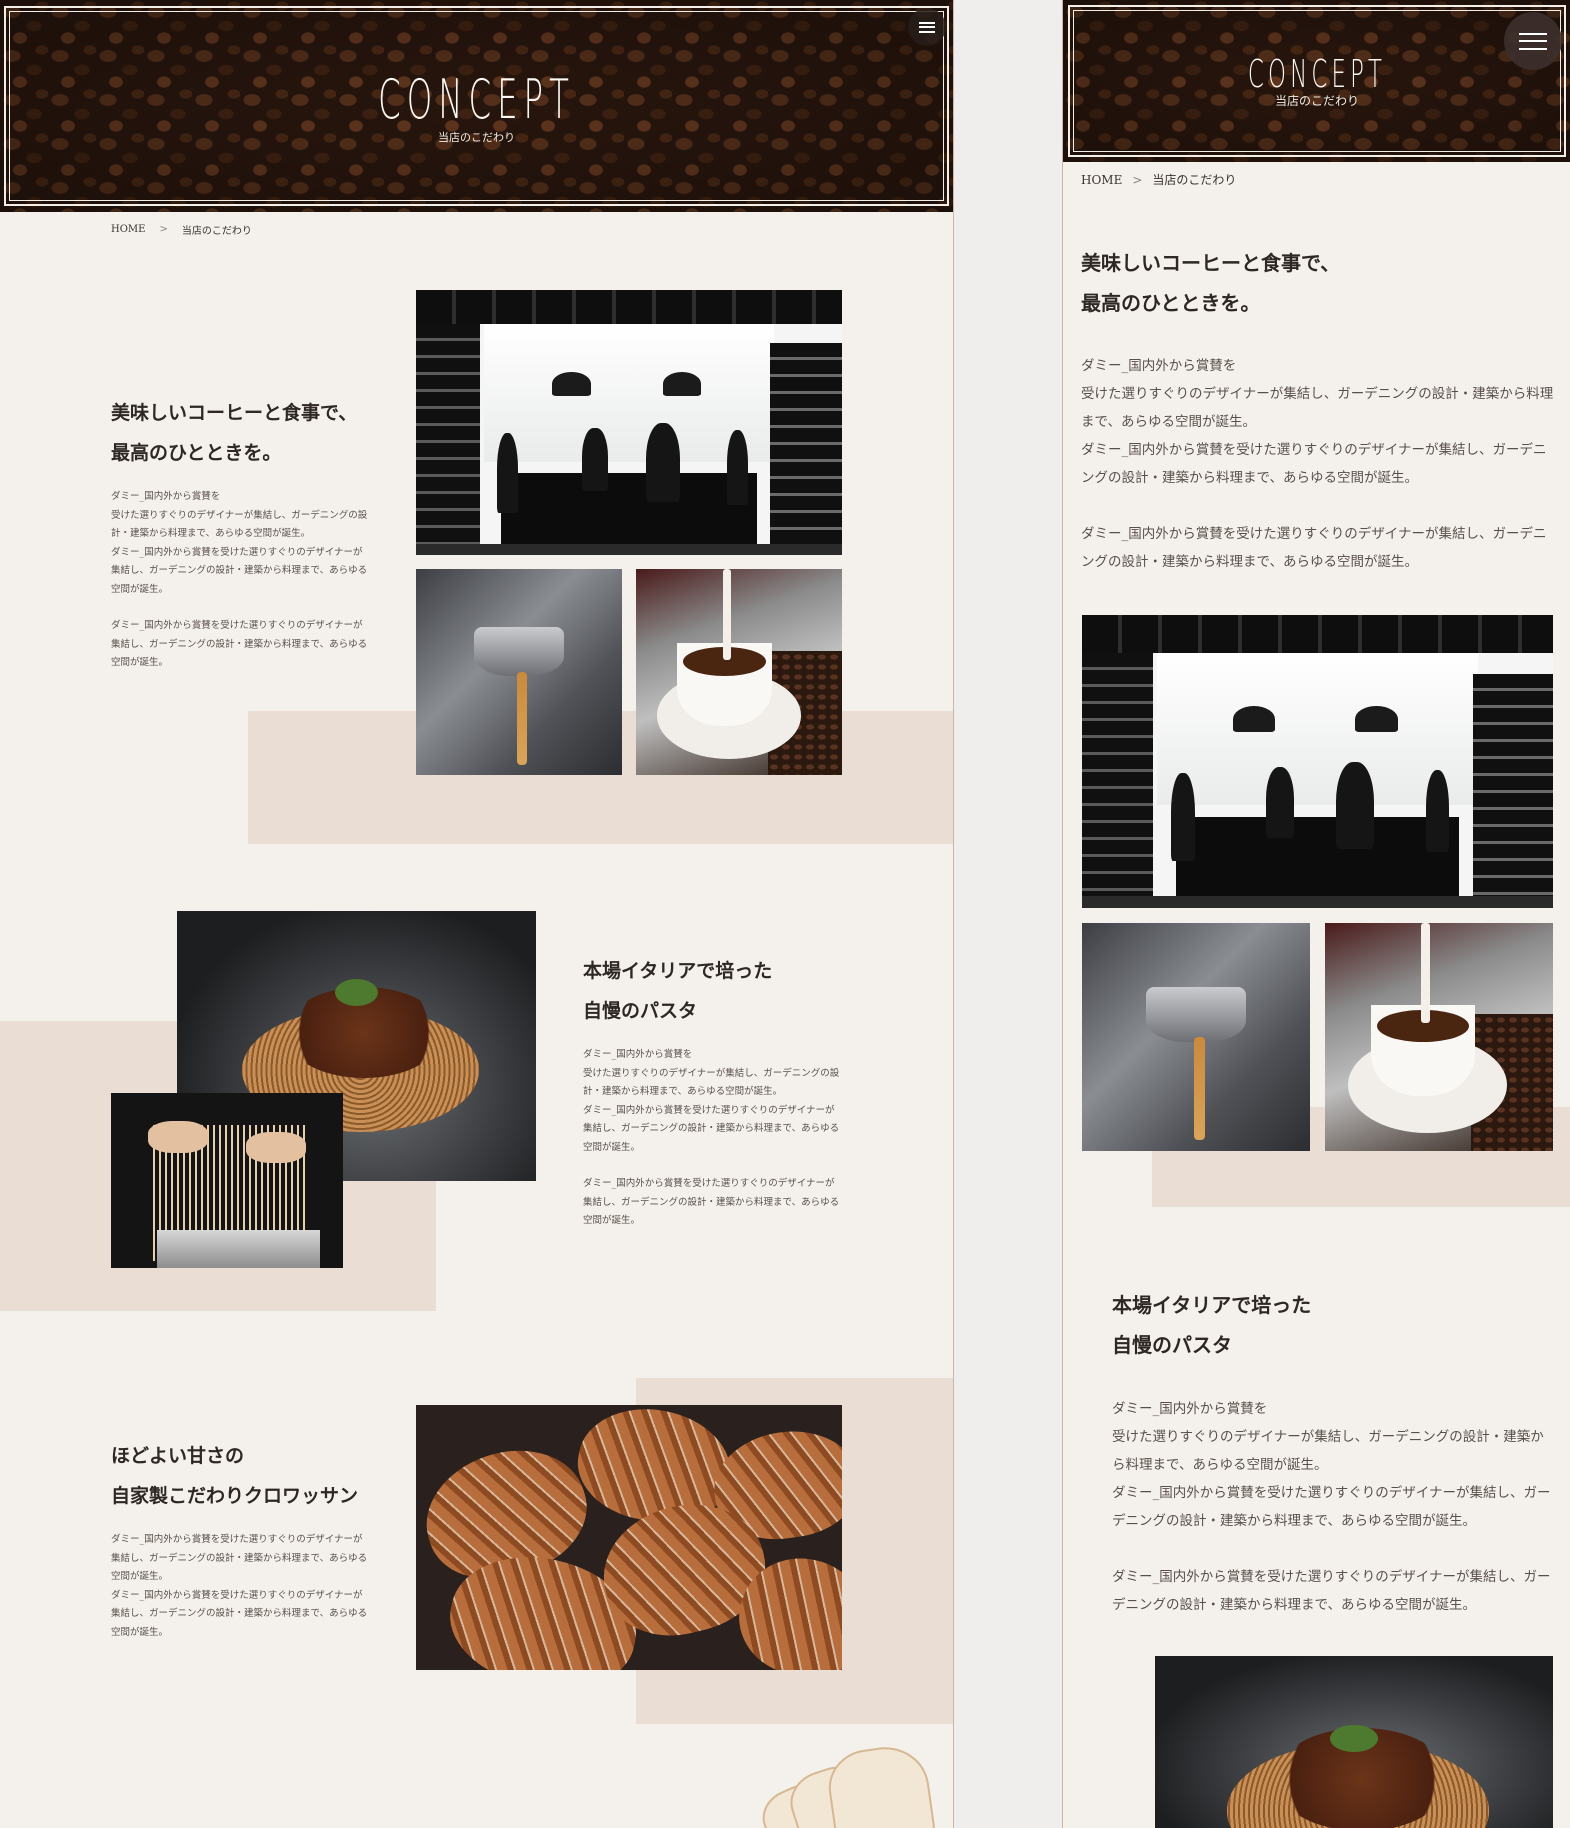  Describe the element at coordinates (629, 1537) in the screenshot. I see `croissant-photo` at that location.